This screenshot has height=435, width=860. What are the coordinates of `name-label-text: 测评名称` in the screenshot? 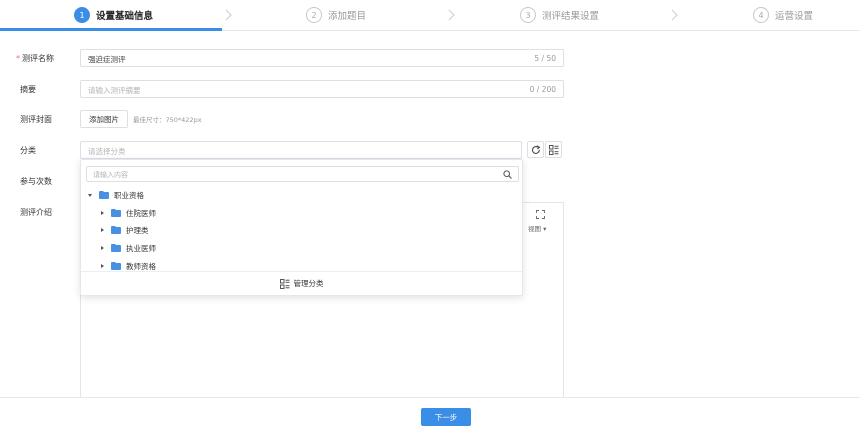 It's located at (38, 58).